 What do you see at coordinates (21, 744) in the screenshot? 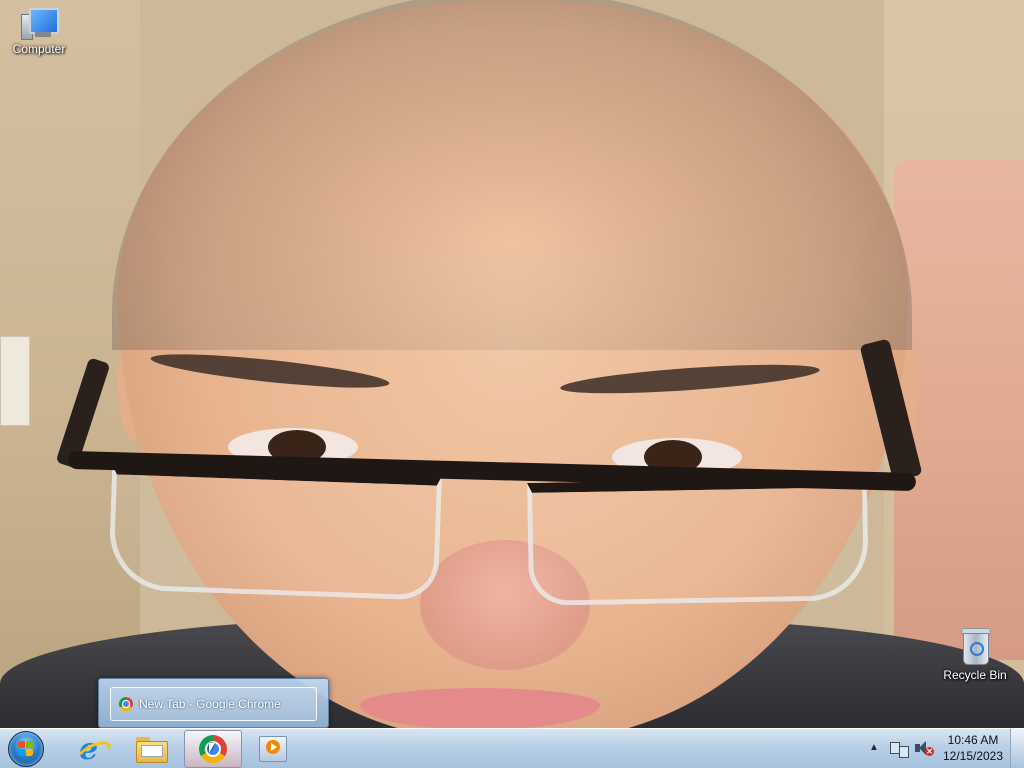
I see `logo-pane-red` at bounding box center [21, 744].